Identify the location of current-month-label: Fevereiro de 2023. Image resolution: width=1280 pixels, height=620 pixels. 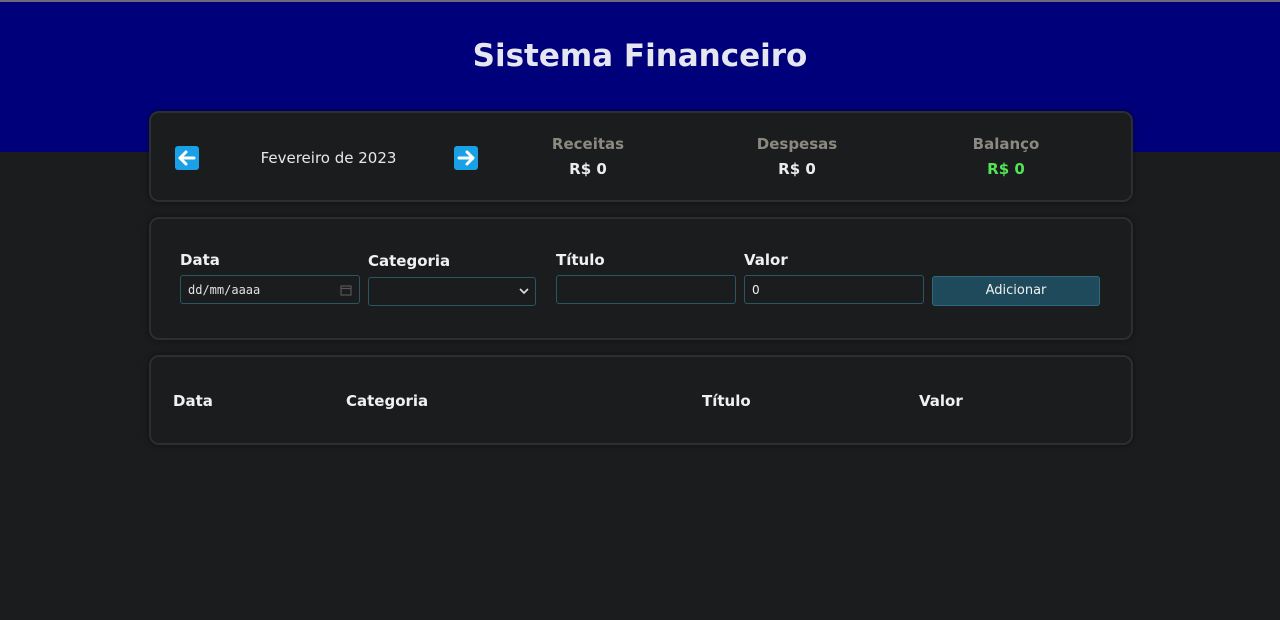
(328, 158).